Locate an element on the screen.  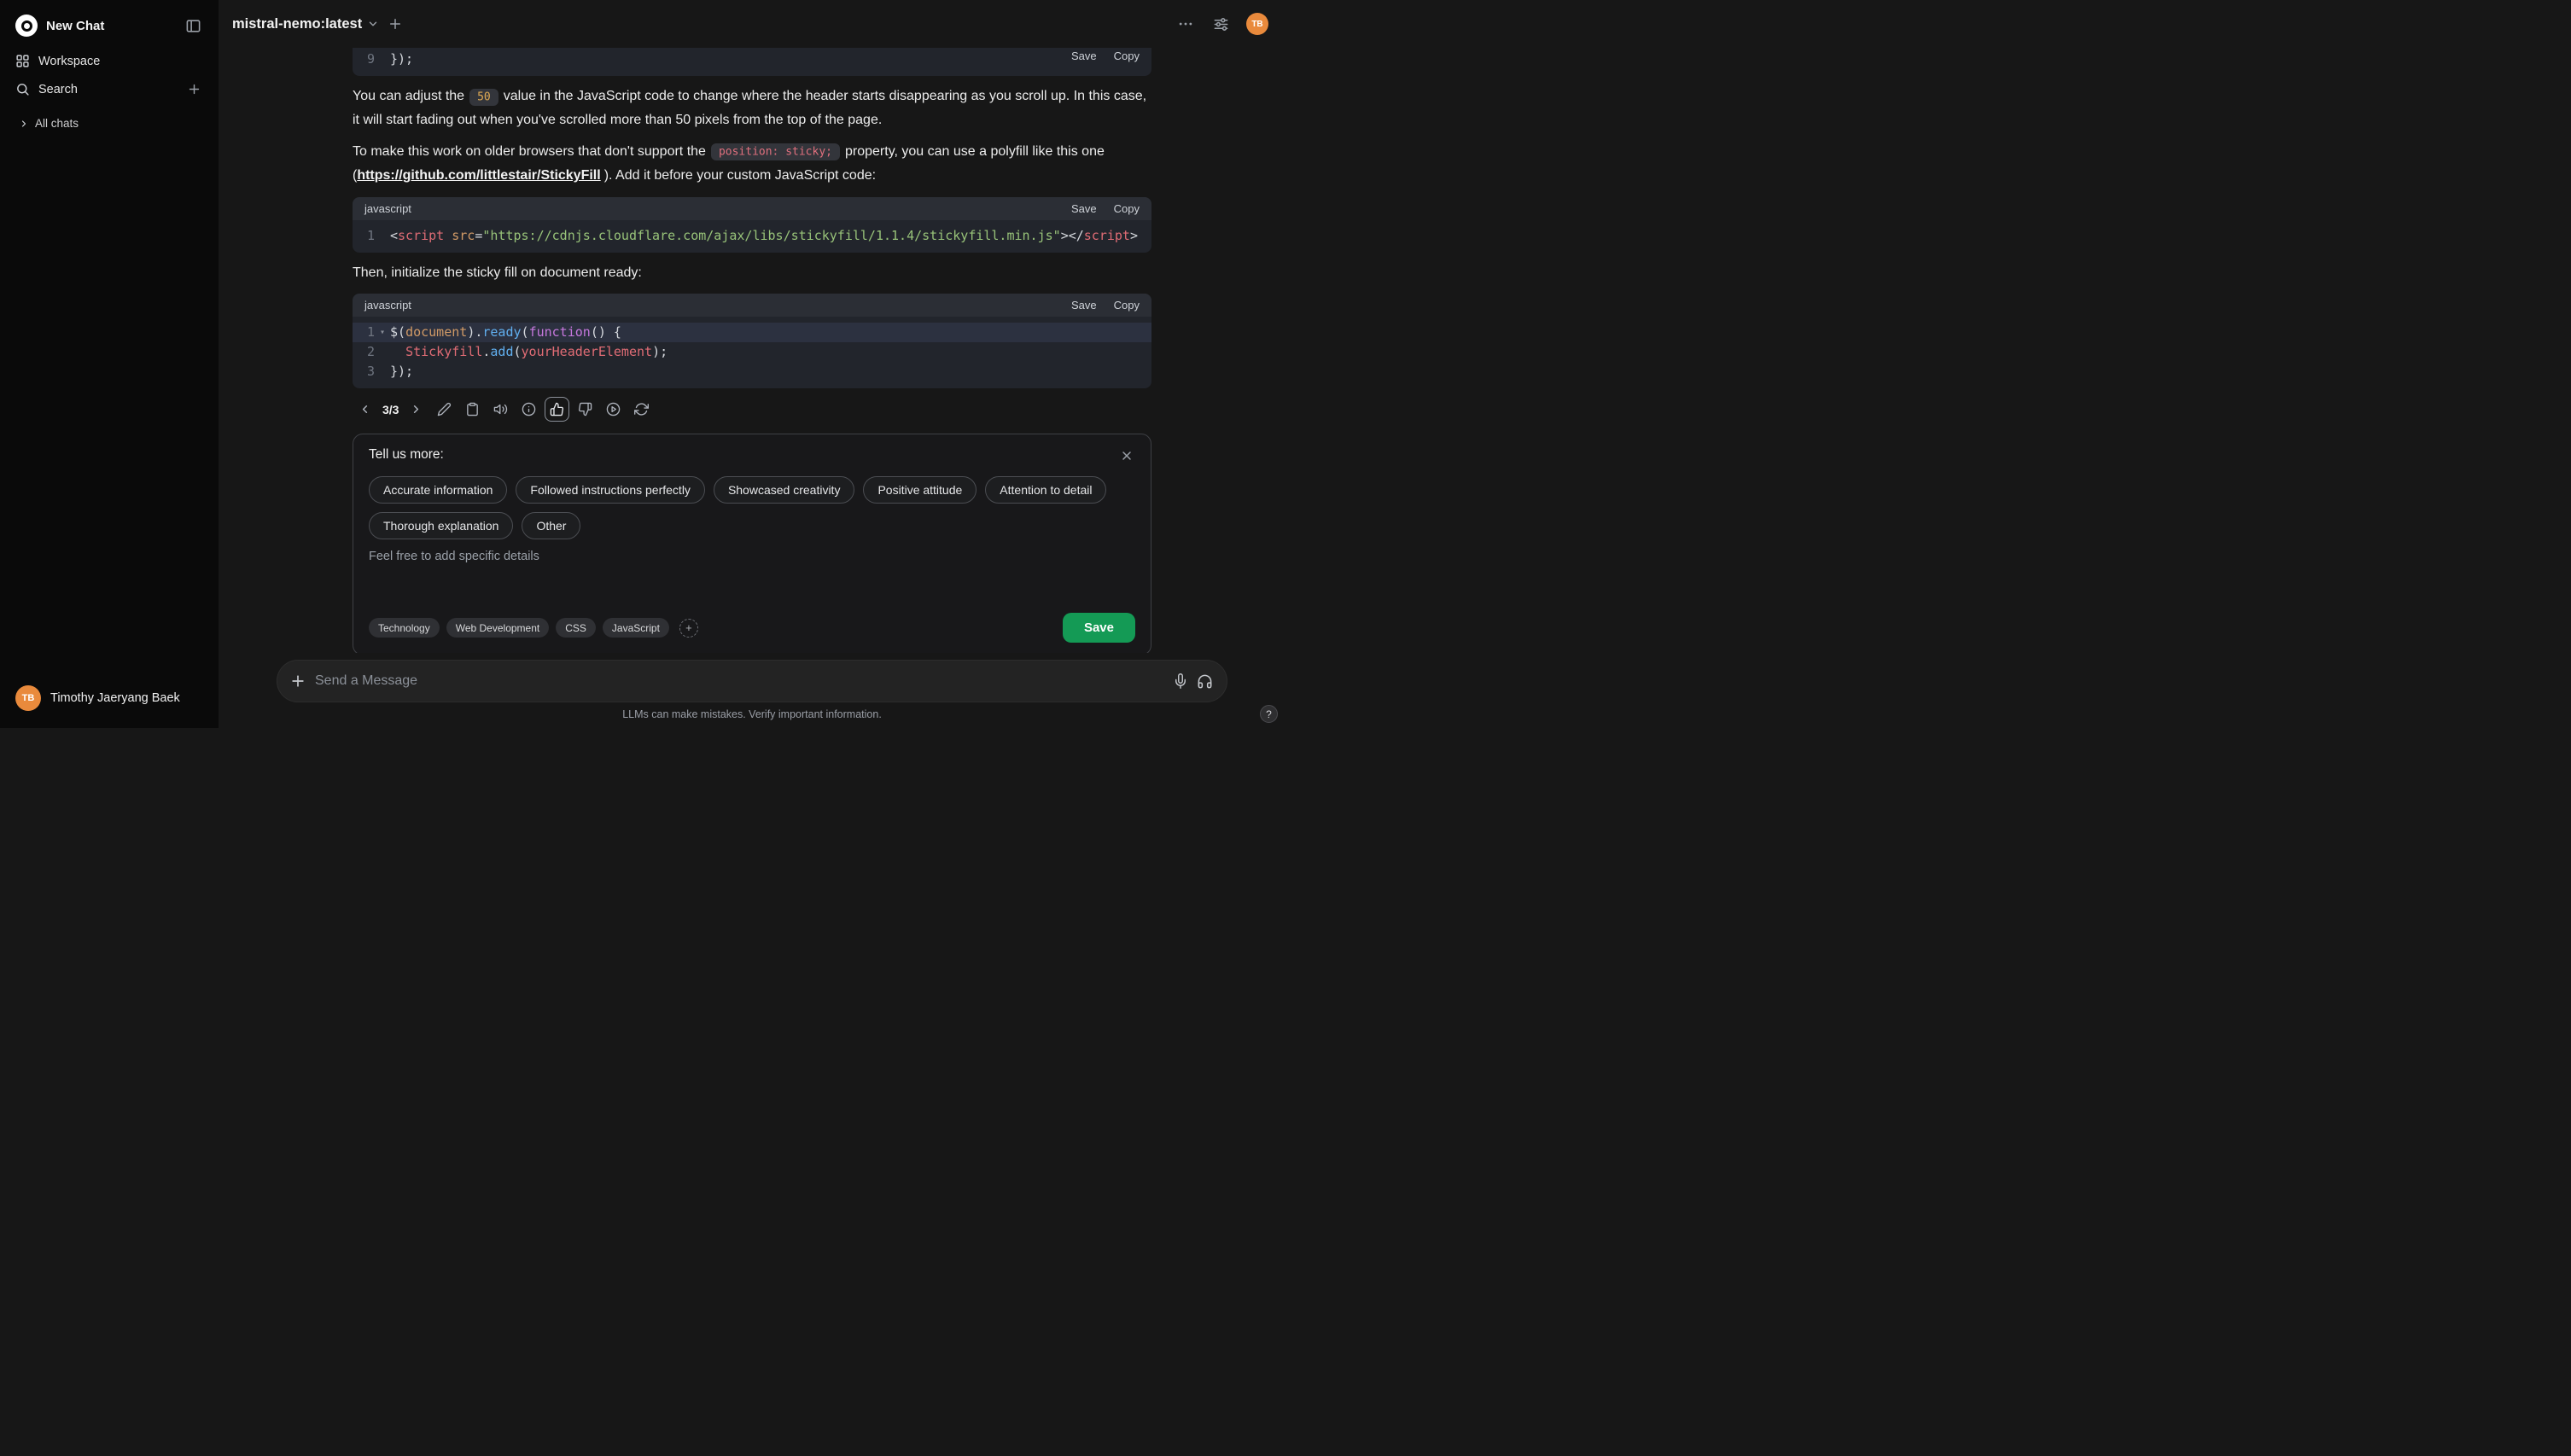
pencil-icon is located at coordinates (445, 409).